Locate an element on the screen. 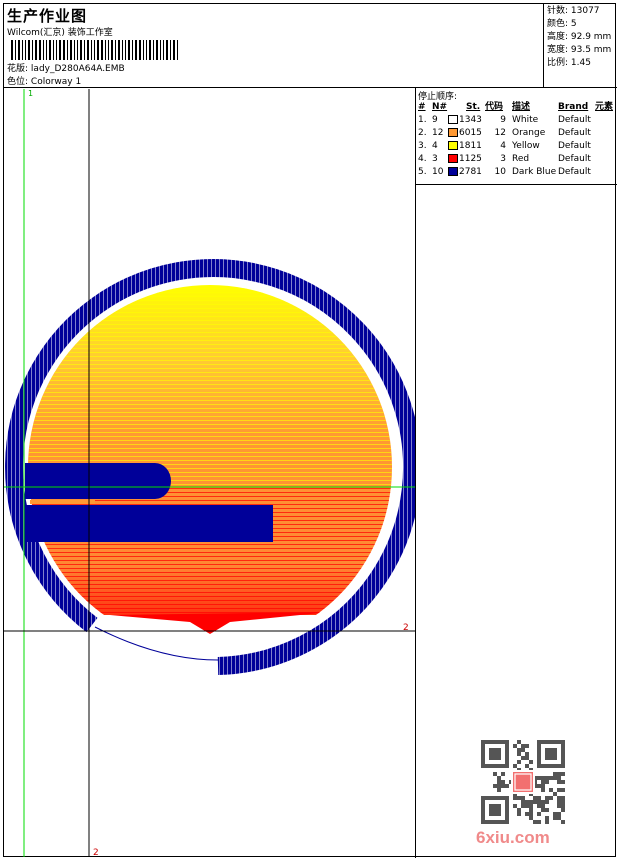  col-description: 描述 is located at coordinates (521, 107).